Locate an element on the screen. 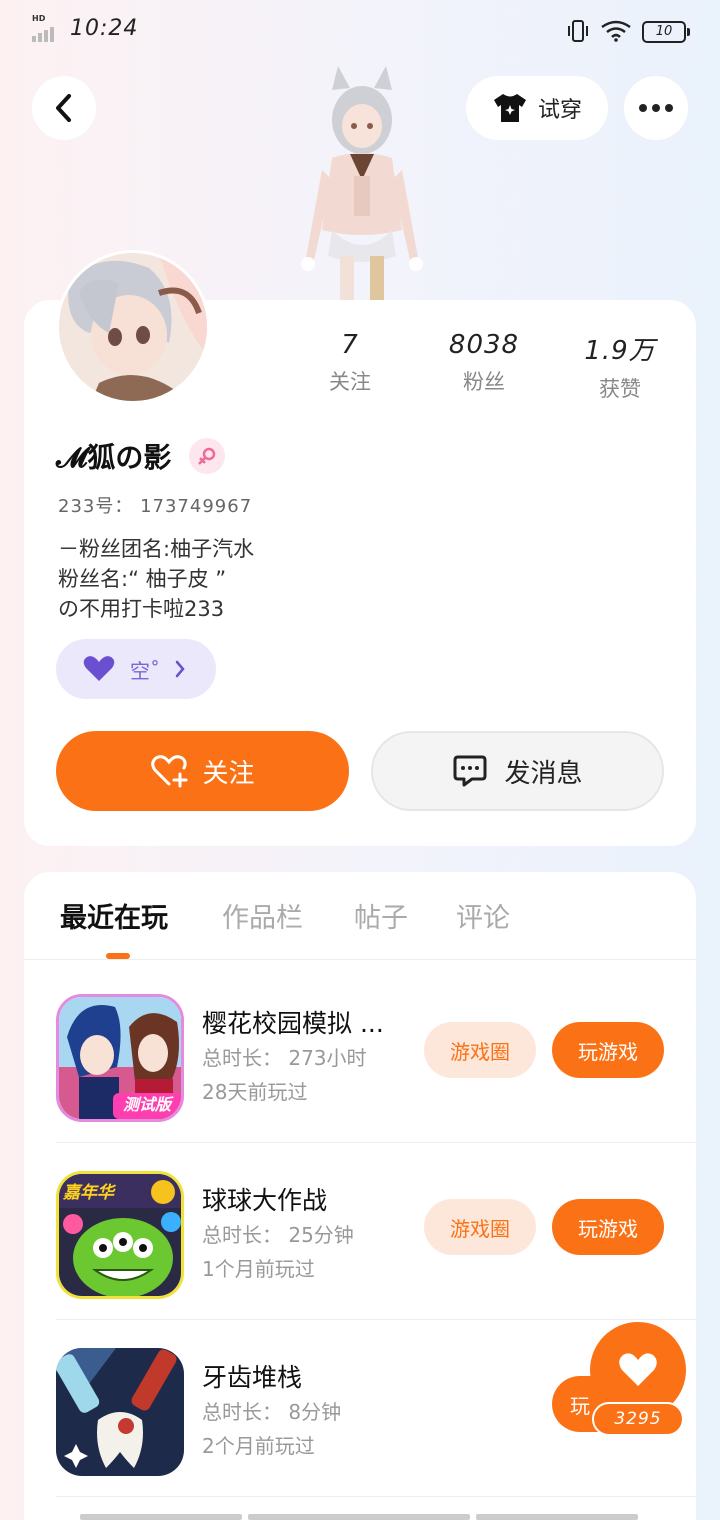 This screenshot has height=1520, width=720. game-icon-ballball: 嘉年华 is located at coordinates (120, 1235).